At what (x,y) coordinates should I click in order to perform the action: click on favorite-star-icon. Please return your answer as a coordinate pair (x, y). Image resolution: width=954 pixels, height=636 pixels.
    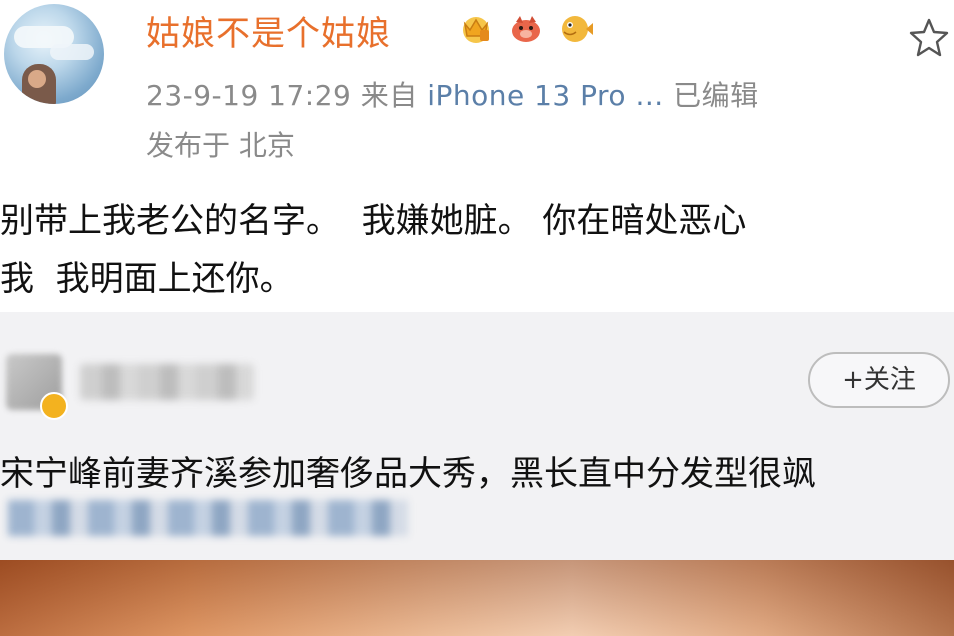
    Looking at the image, I should click on (929, 37).